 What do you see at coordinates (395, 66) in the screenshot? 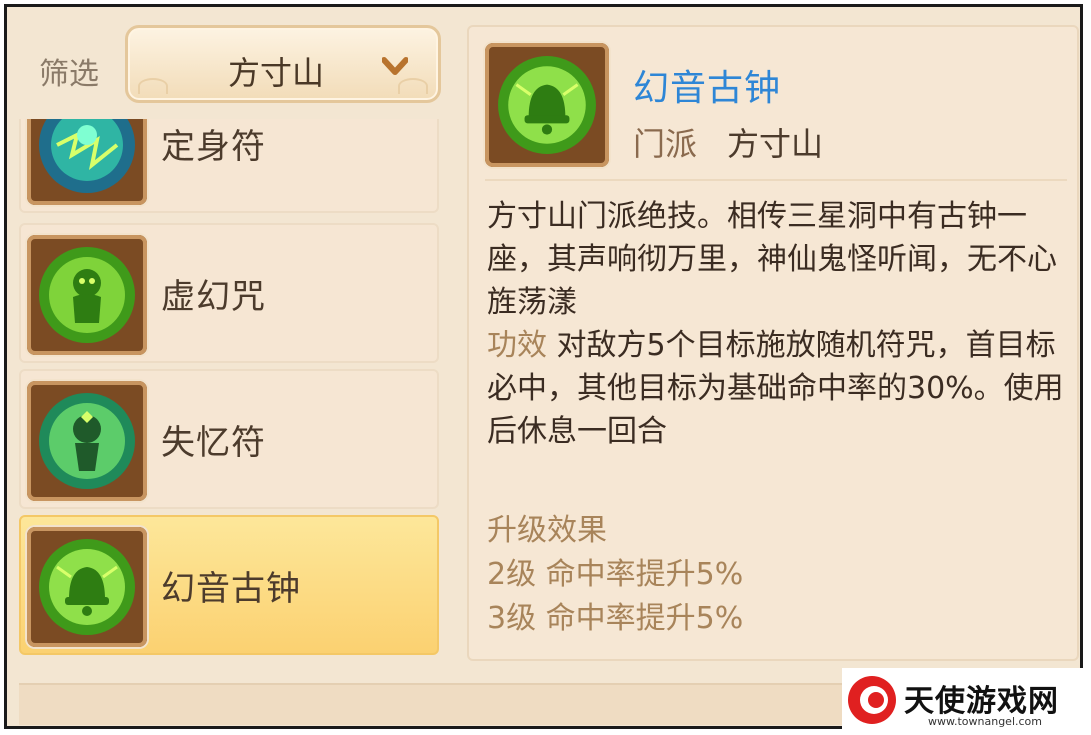
I see `chevron-down-icon` at bounding box center [395, 66].